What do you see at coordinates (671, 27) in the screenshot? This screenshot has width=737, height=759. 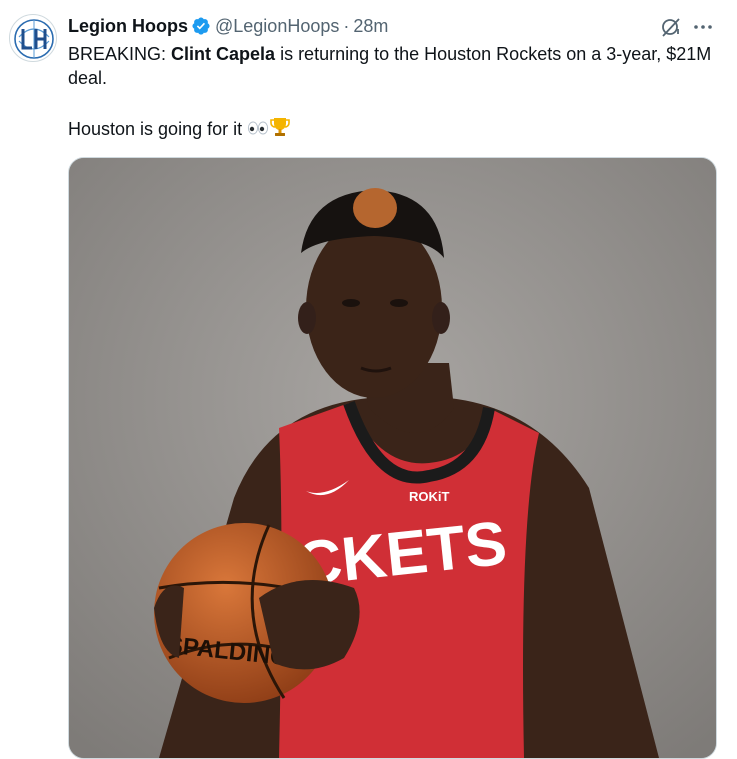 I see `grok-icon` at bounding box center [671, 27].